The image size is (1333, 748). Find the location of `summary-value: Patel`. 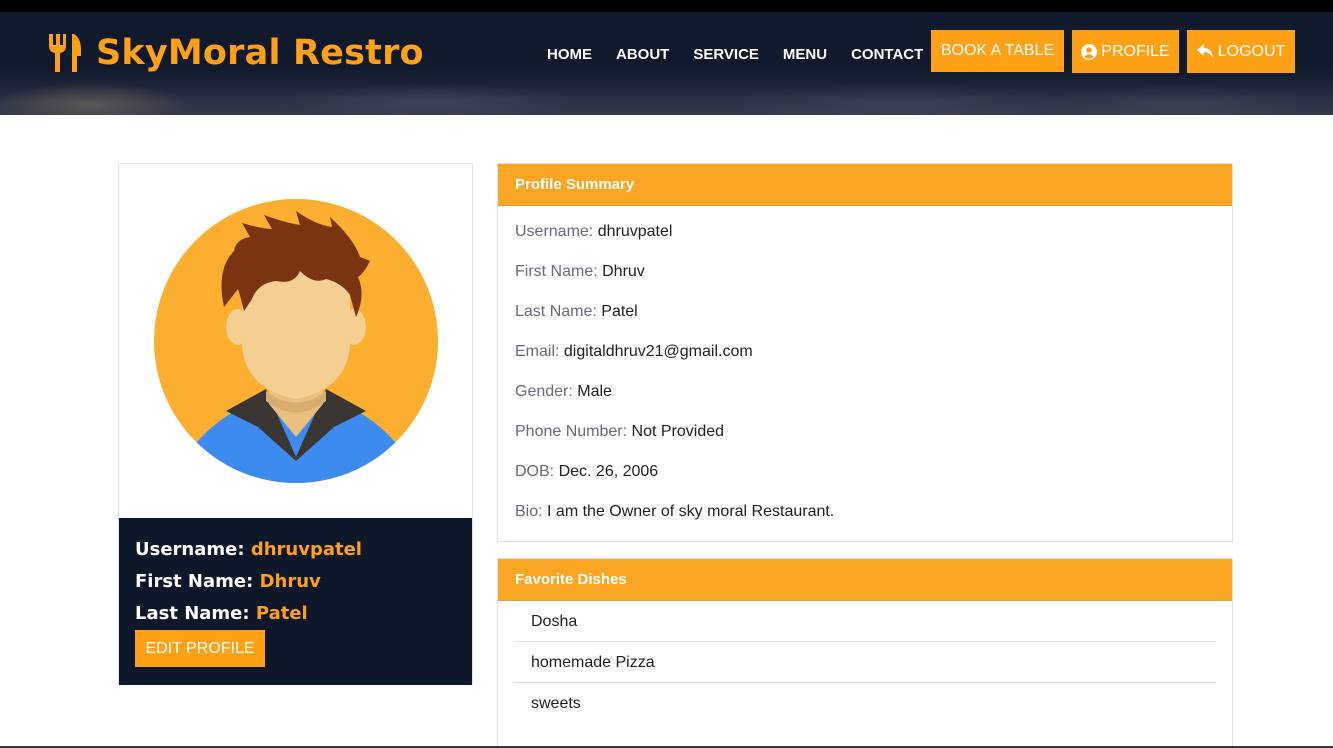

summary-value: Patel is located at coordinates (619, 311).